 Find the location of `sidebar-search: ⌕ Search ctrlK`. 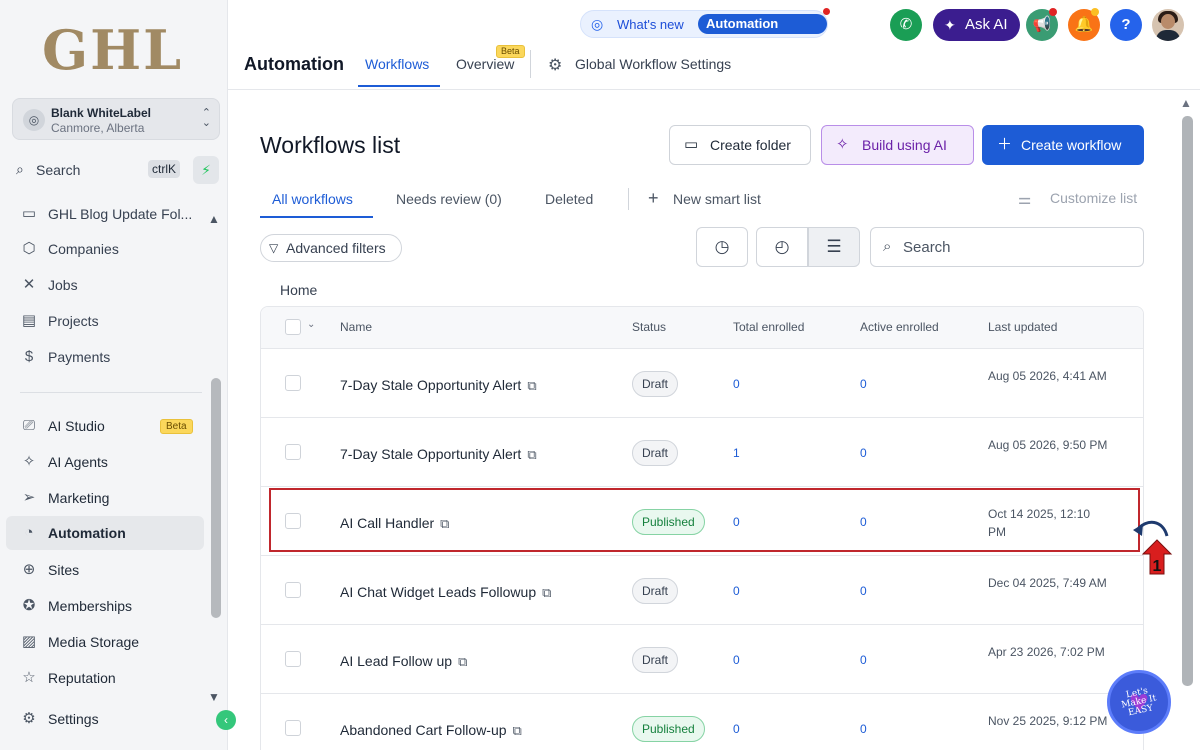

sidebar-search: ⌕ Search ctrlK is located at coordinates (99, 170).